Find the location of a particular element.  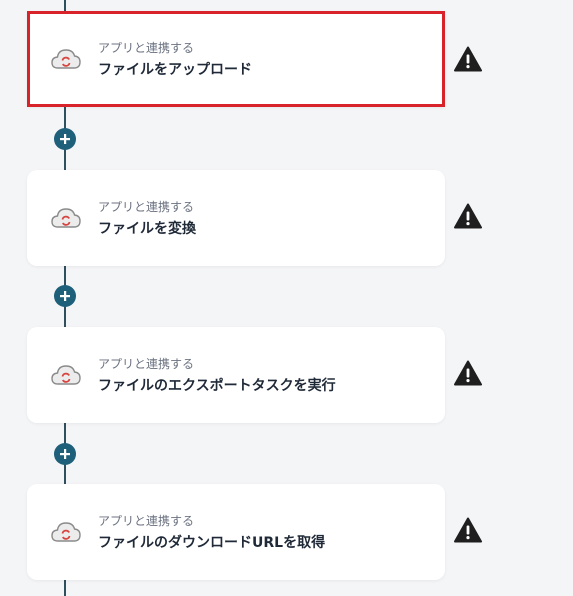

step-title: ファイルをアップロード is located at coordinates (175, 70).